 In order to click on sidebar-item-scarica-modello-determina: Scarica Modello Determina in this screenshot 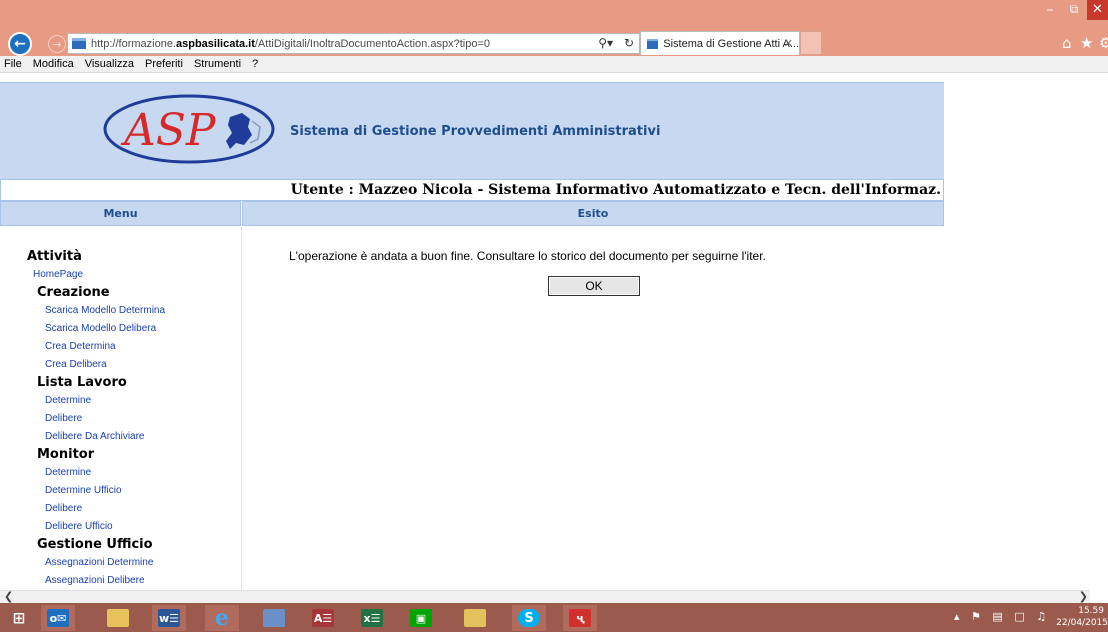, I will do `click(142, 311)`.